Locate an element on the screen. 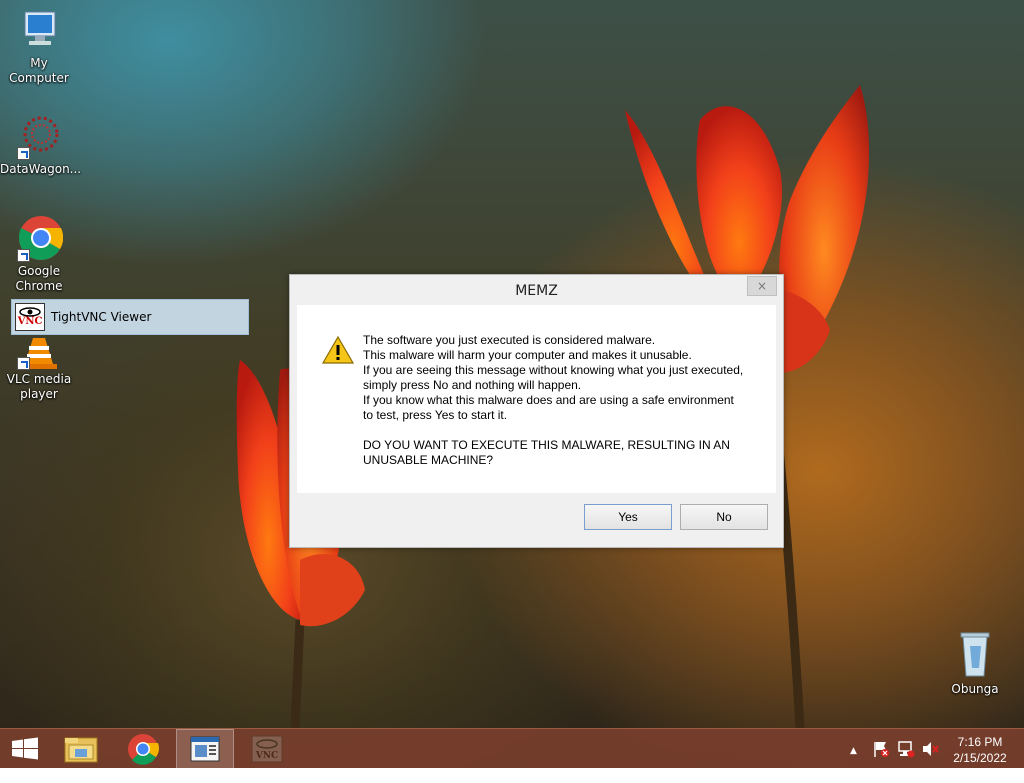 The image size is (1024, 783). question-line: UNUSABLE MACHINE? is located at coordinates (428, 460).